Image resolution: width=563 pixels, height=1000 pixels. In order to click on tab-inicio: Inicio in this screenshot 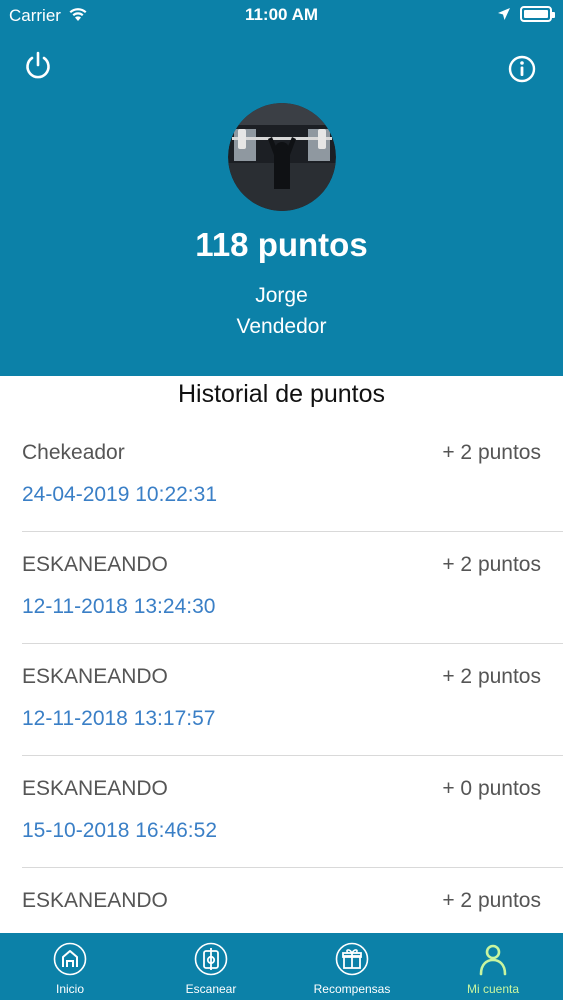, I will do `click(70, 966)`.